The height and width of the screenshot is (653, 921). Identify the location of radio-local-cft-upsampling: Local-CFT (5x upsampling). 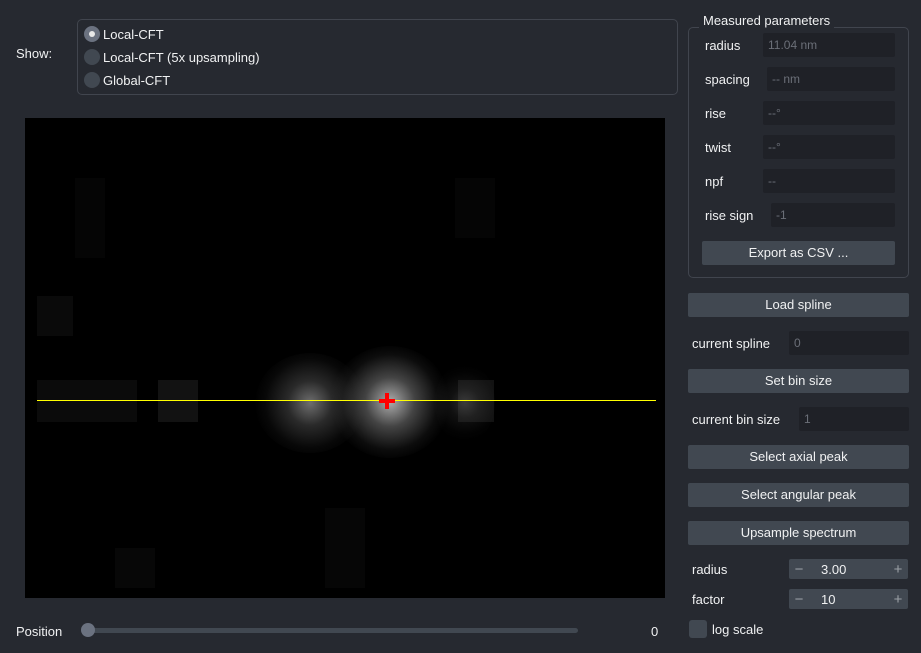
(172, 57).